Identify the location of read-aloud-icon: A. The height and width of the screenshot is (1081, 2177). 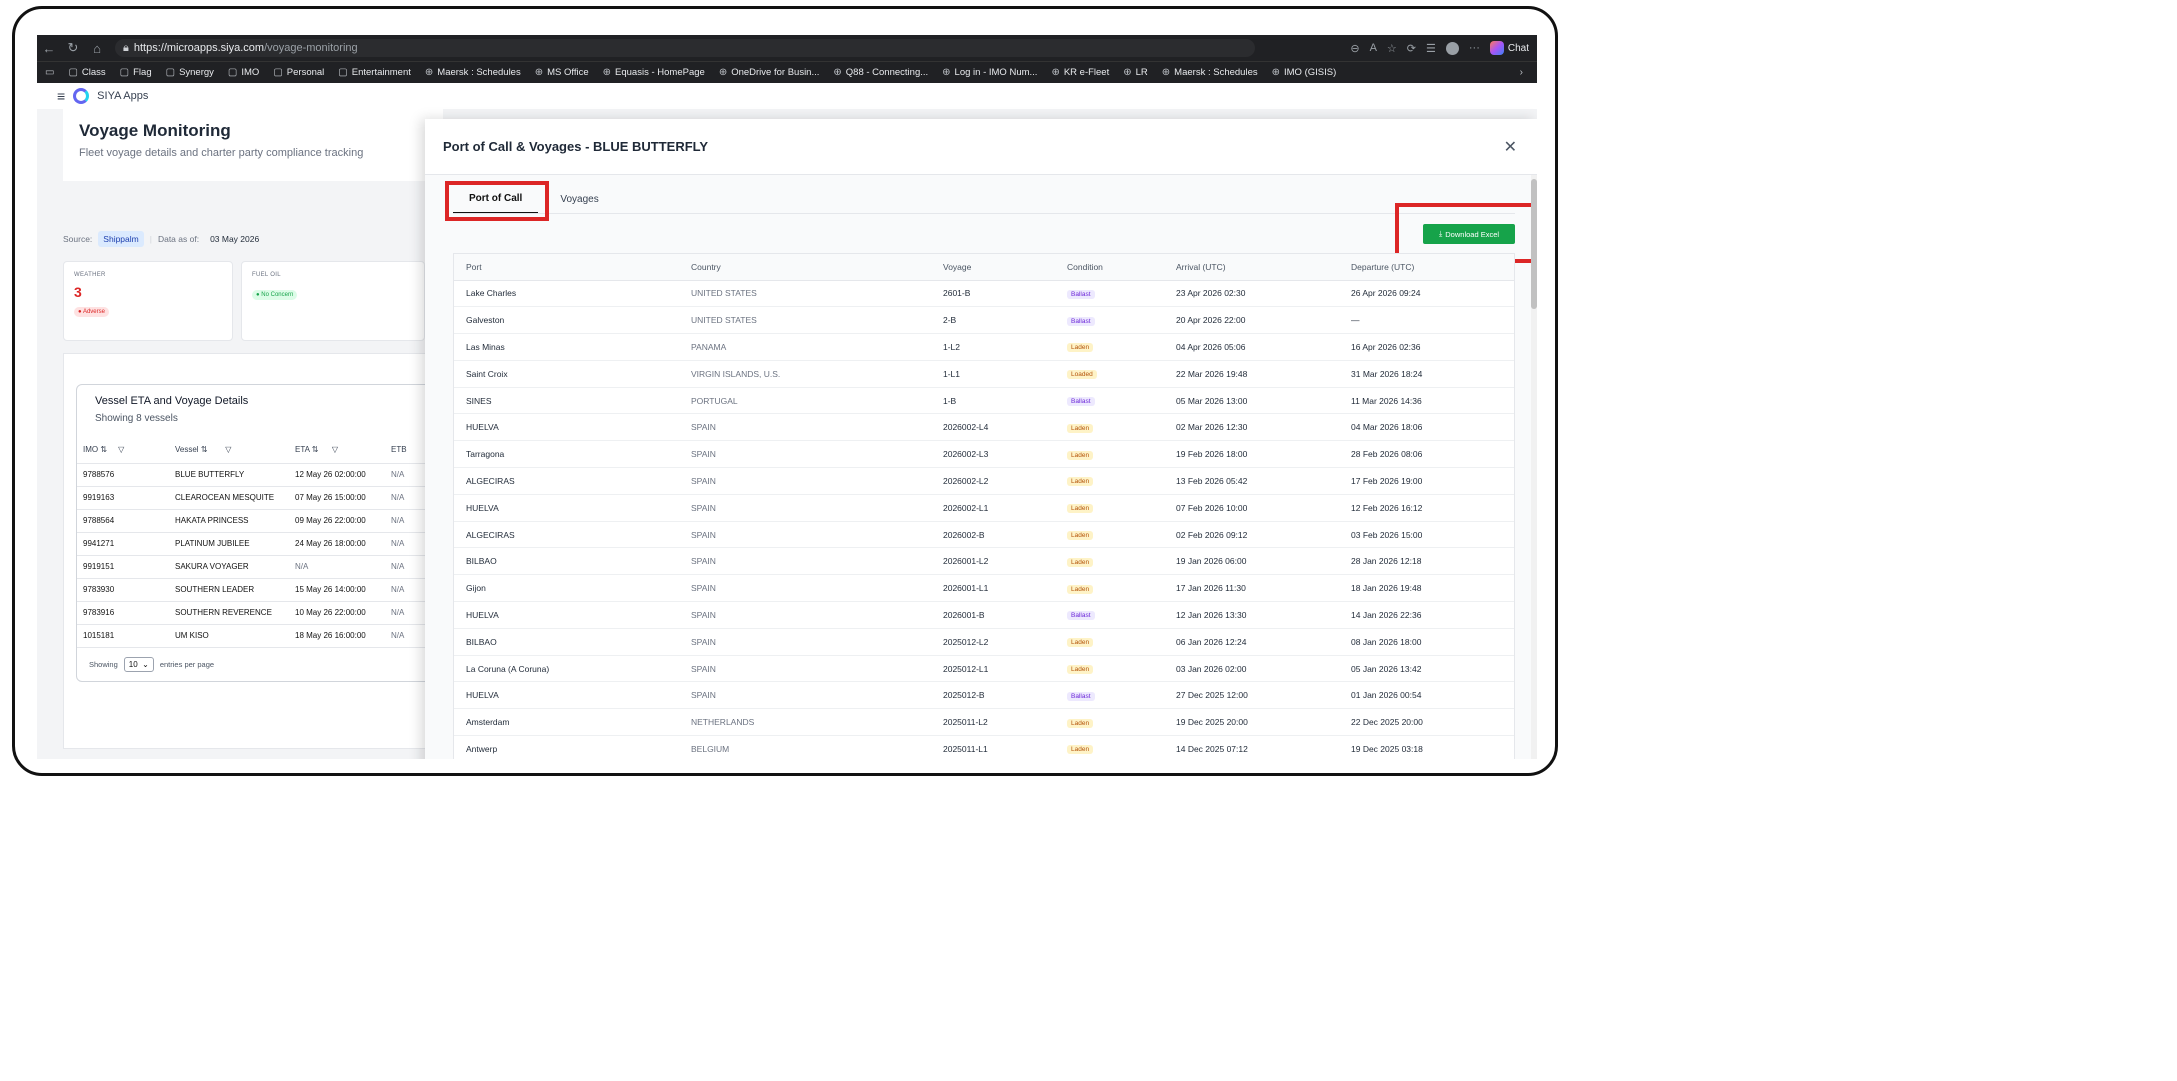
(1373, 48).